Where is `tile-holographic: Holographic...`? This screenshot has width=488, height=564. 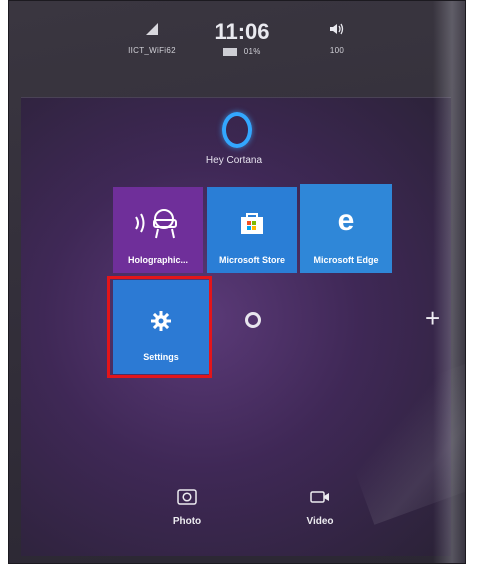
tile-holographic: Holographic... is located at coordinates (158, 230).